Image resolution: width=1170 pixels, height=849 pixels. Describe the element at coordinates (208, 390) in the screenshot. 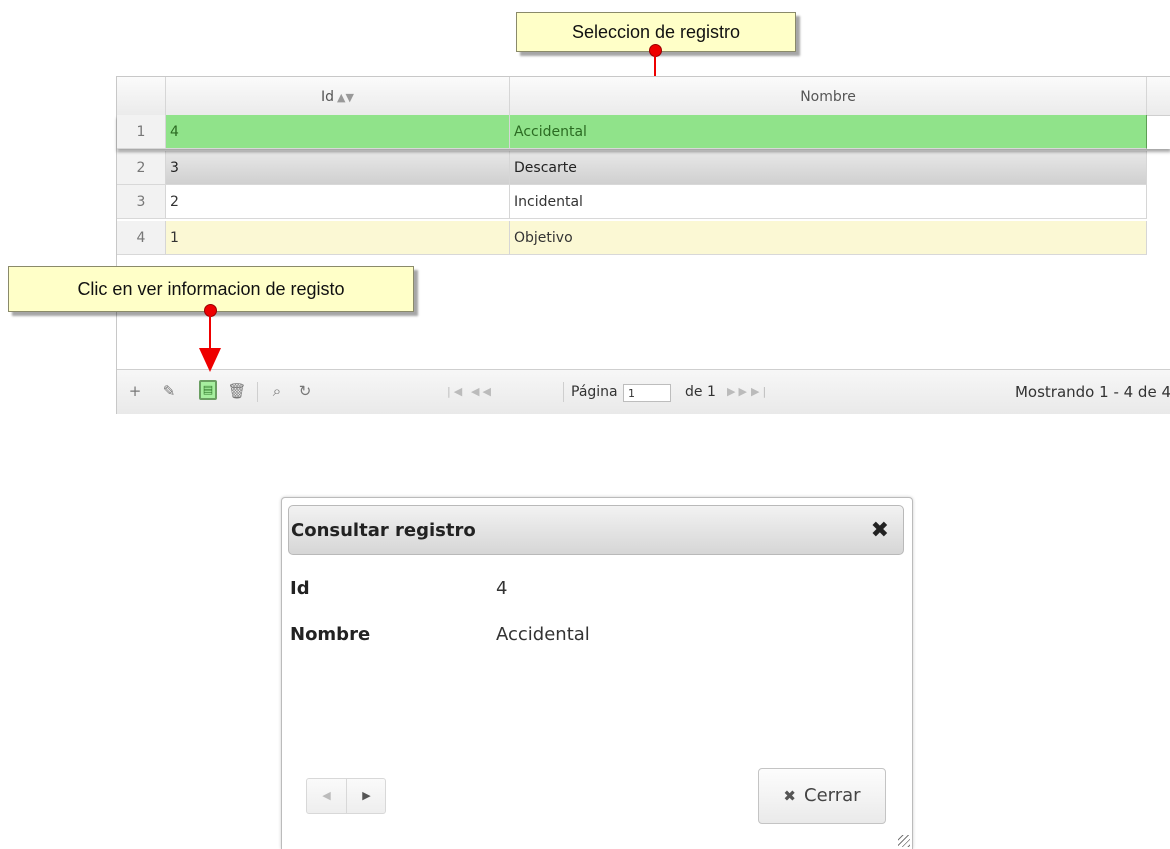

I see `view-record-icon: ▤` at that location.